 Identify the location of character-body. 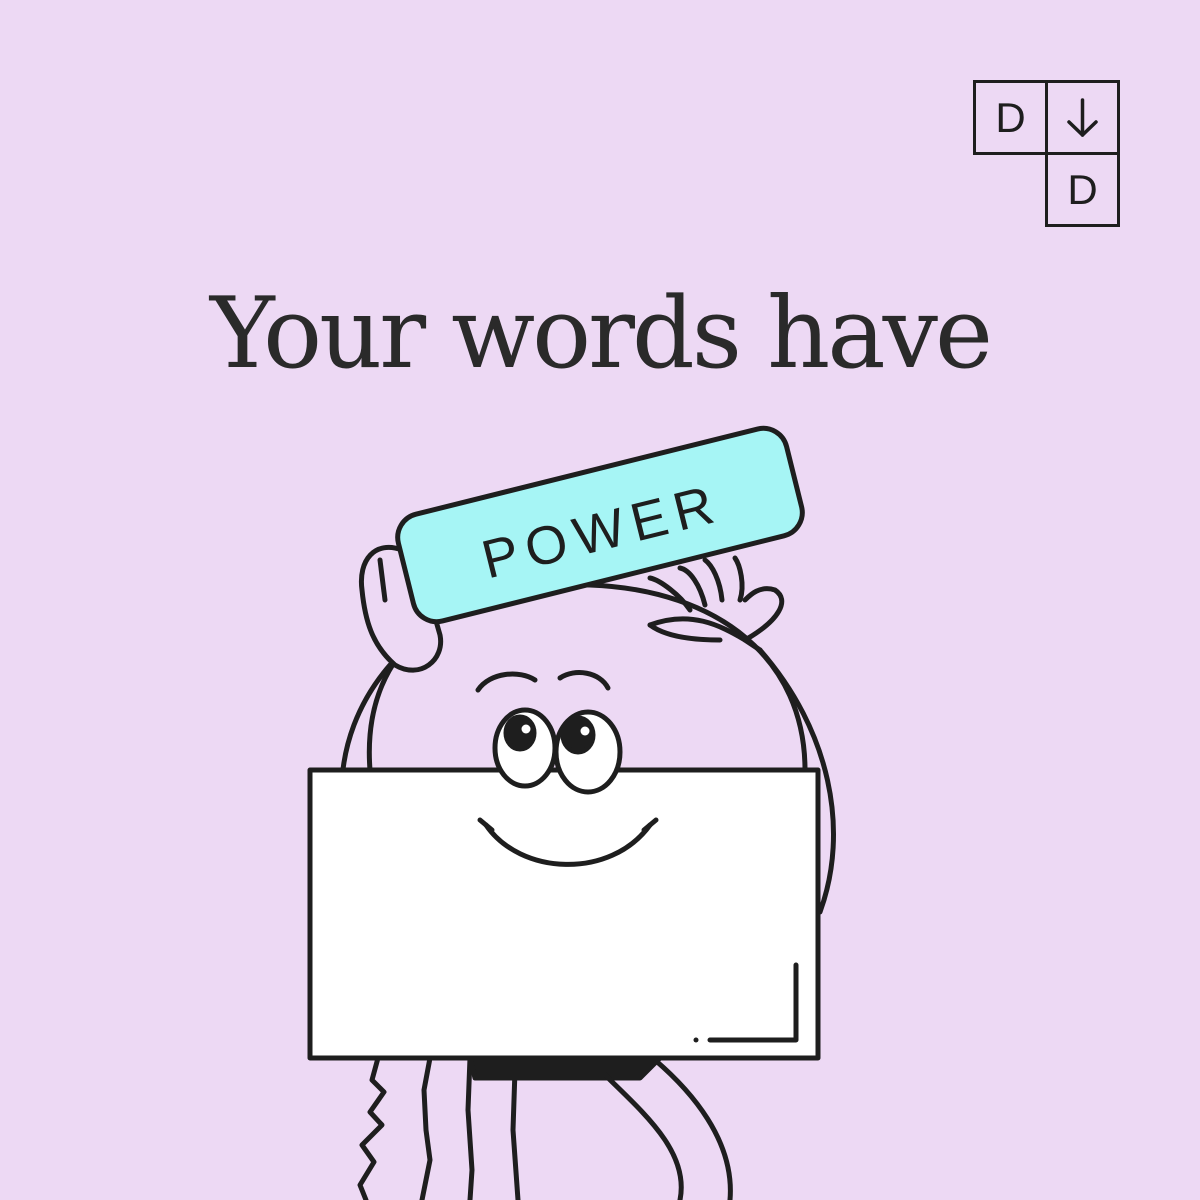
(564, 914).